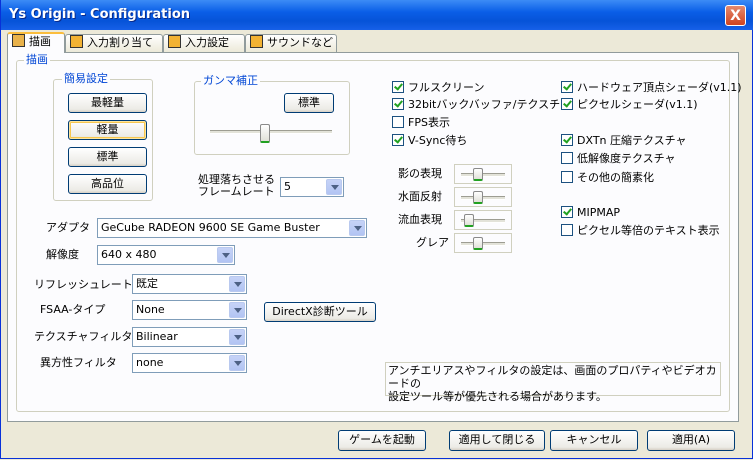 This screenshot has height=460, width=753. What do you see at coordinates (420, 219) in the screenshot?
I see `blood-label: 流血表現` at bounding box center [420, 219].